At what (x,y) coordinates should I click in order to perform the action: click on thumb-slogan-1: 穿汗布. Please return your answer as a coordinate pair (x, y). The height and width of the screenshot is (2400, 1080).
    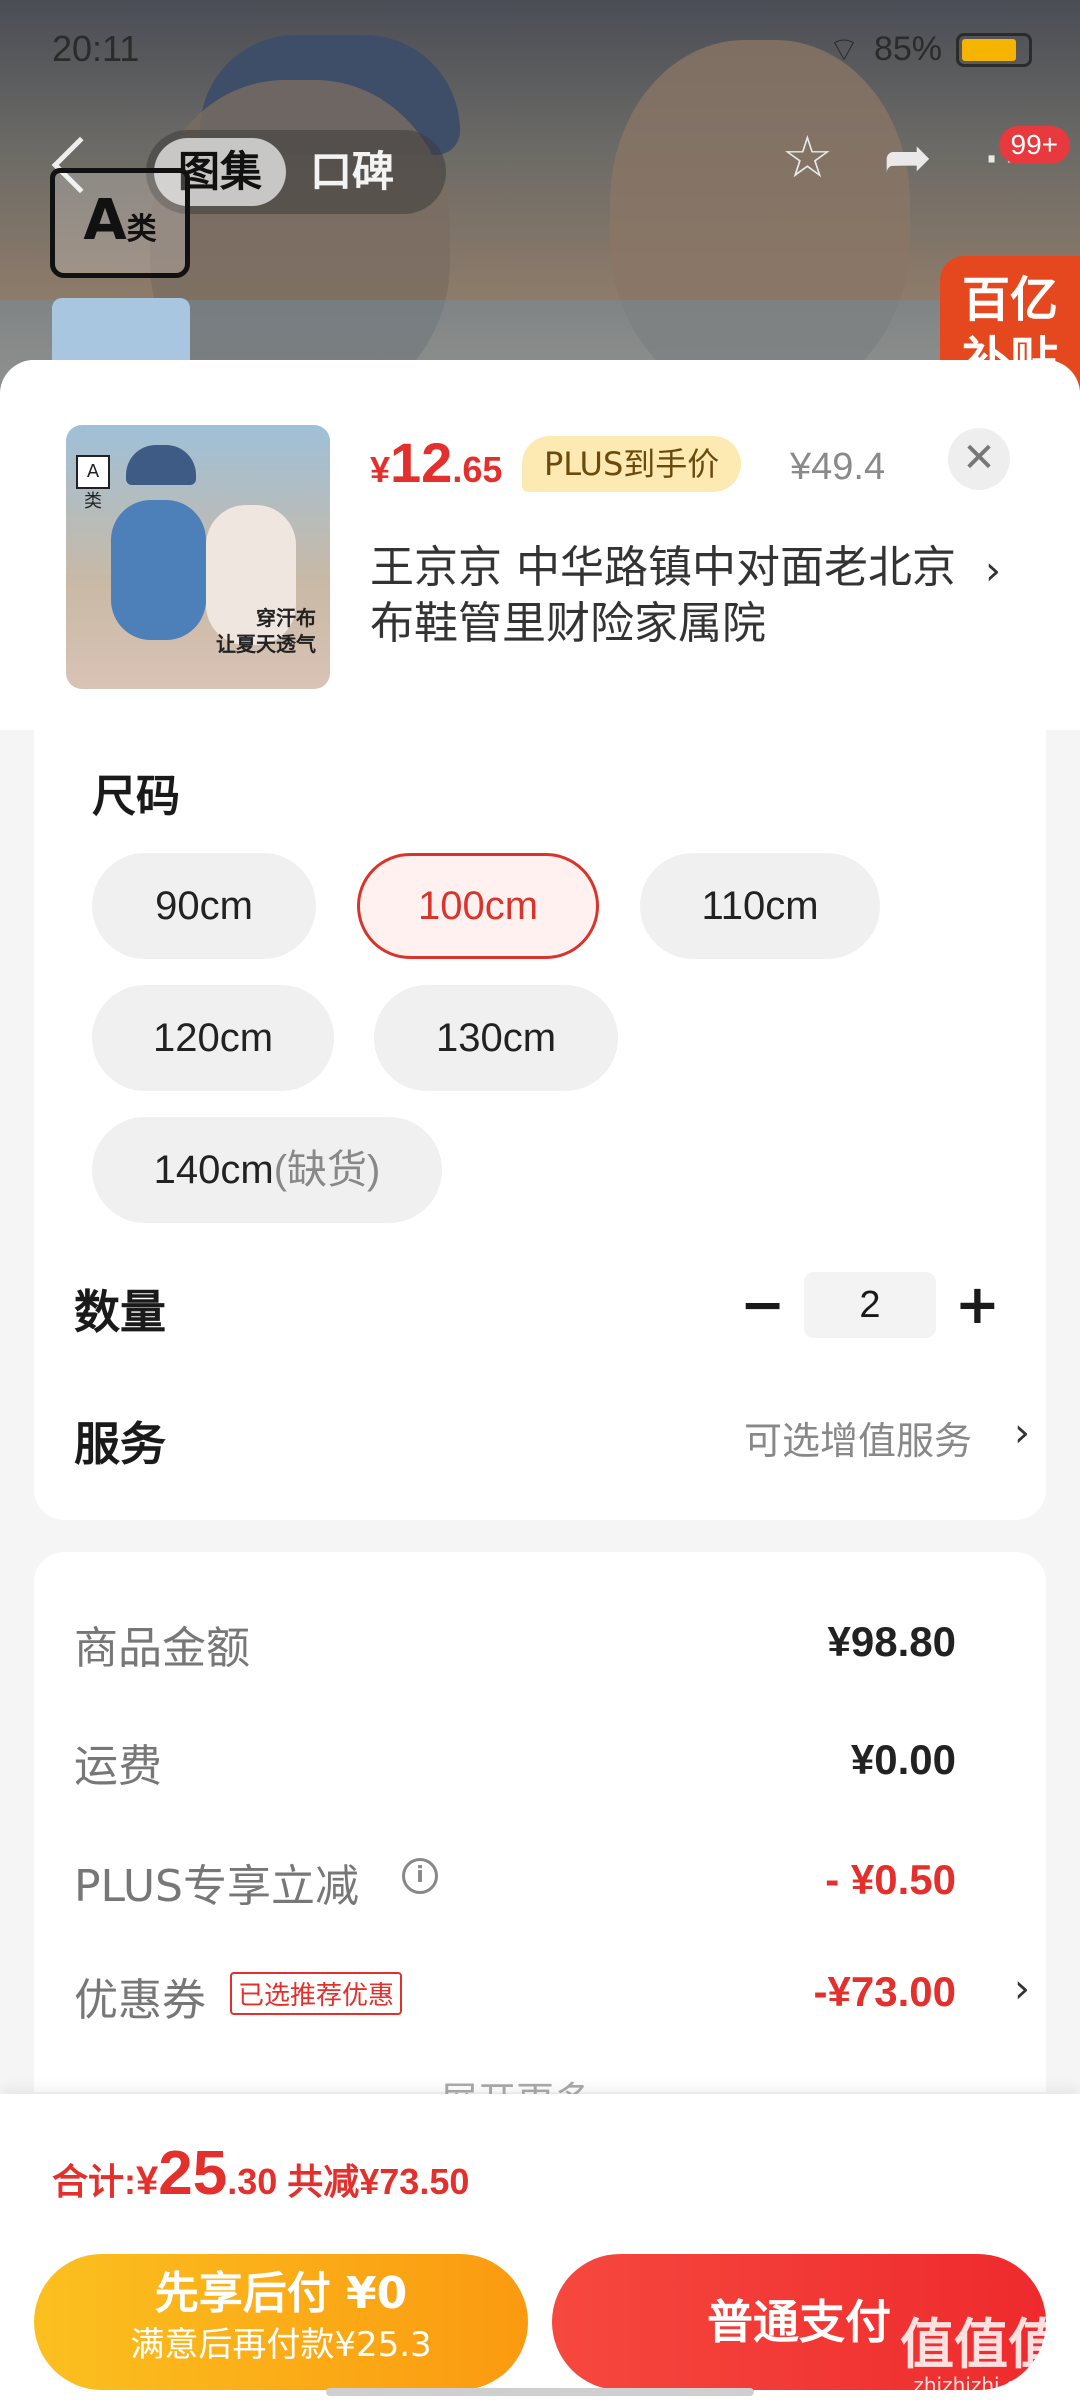
    Looking at the image, I should click on (286, 618).